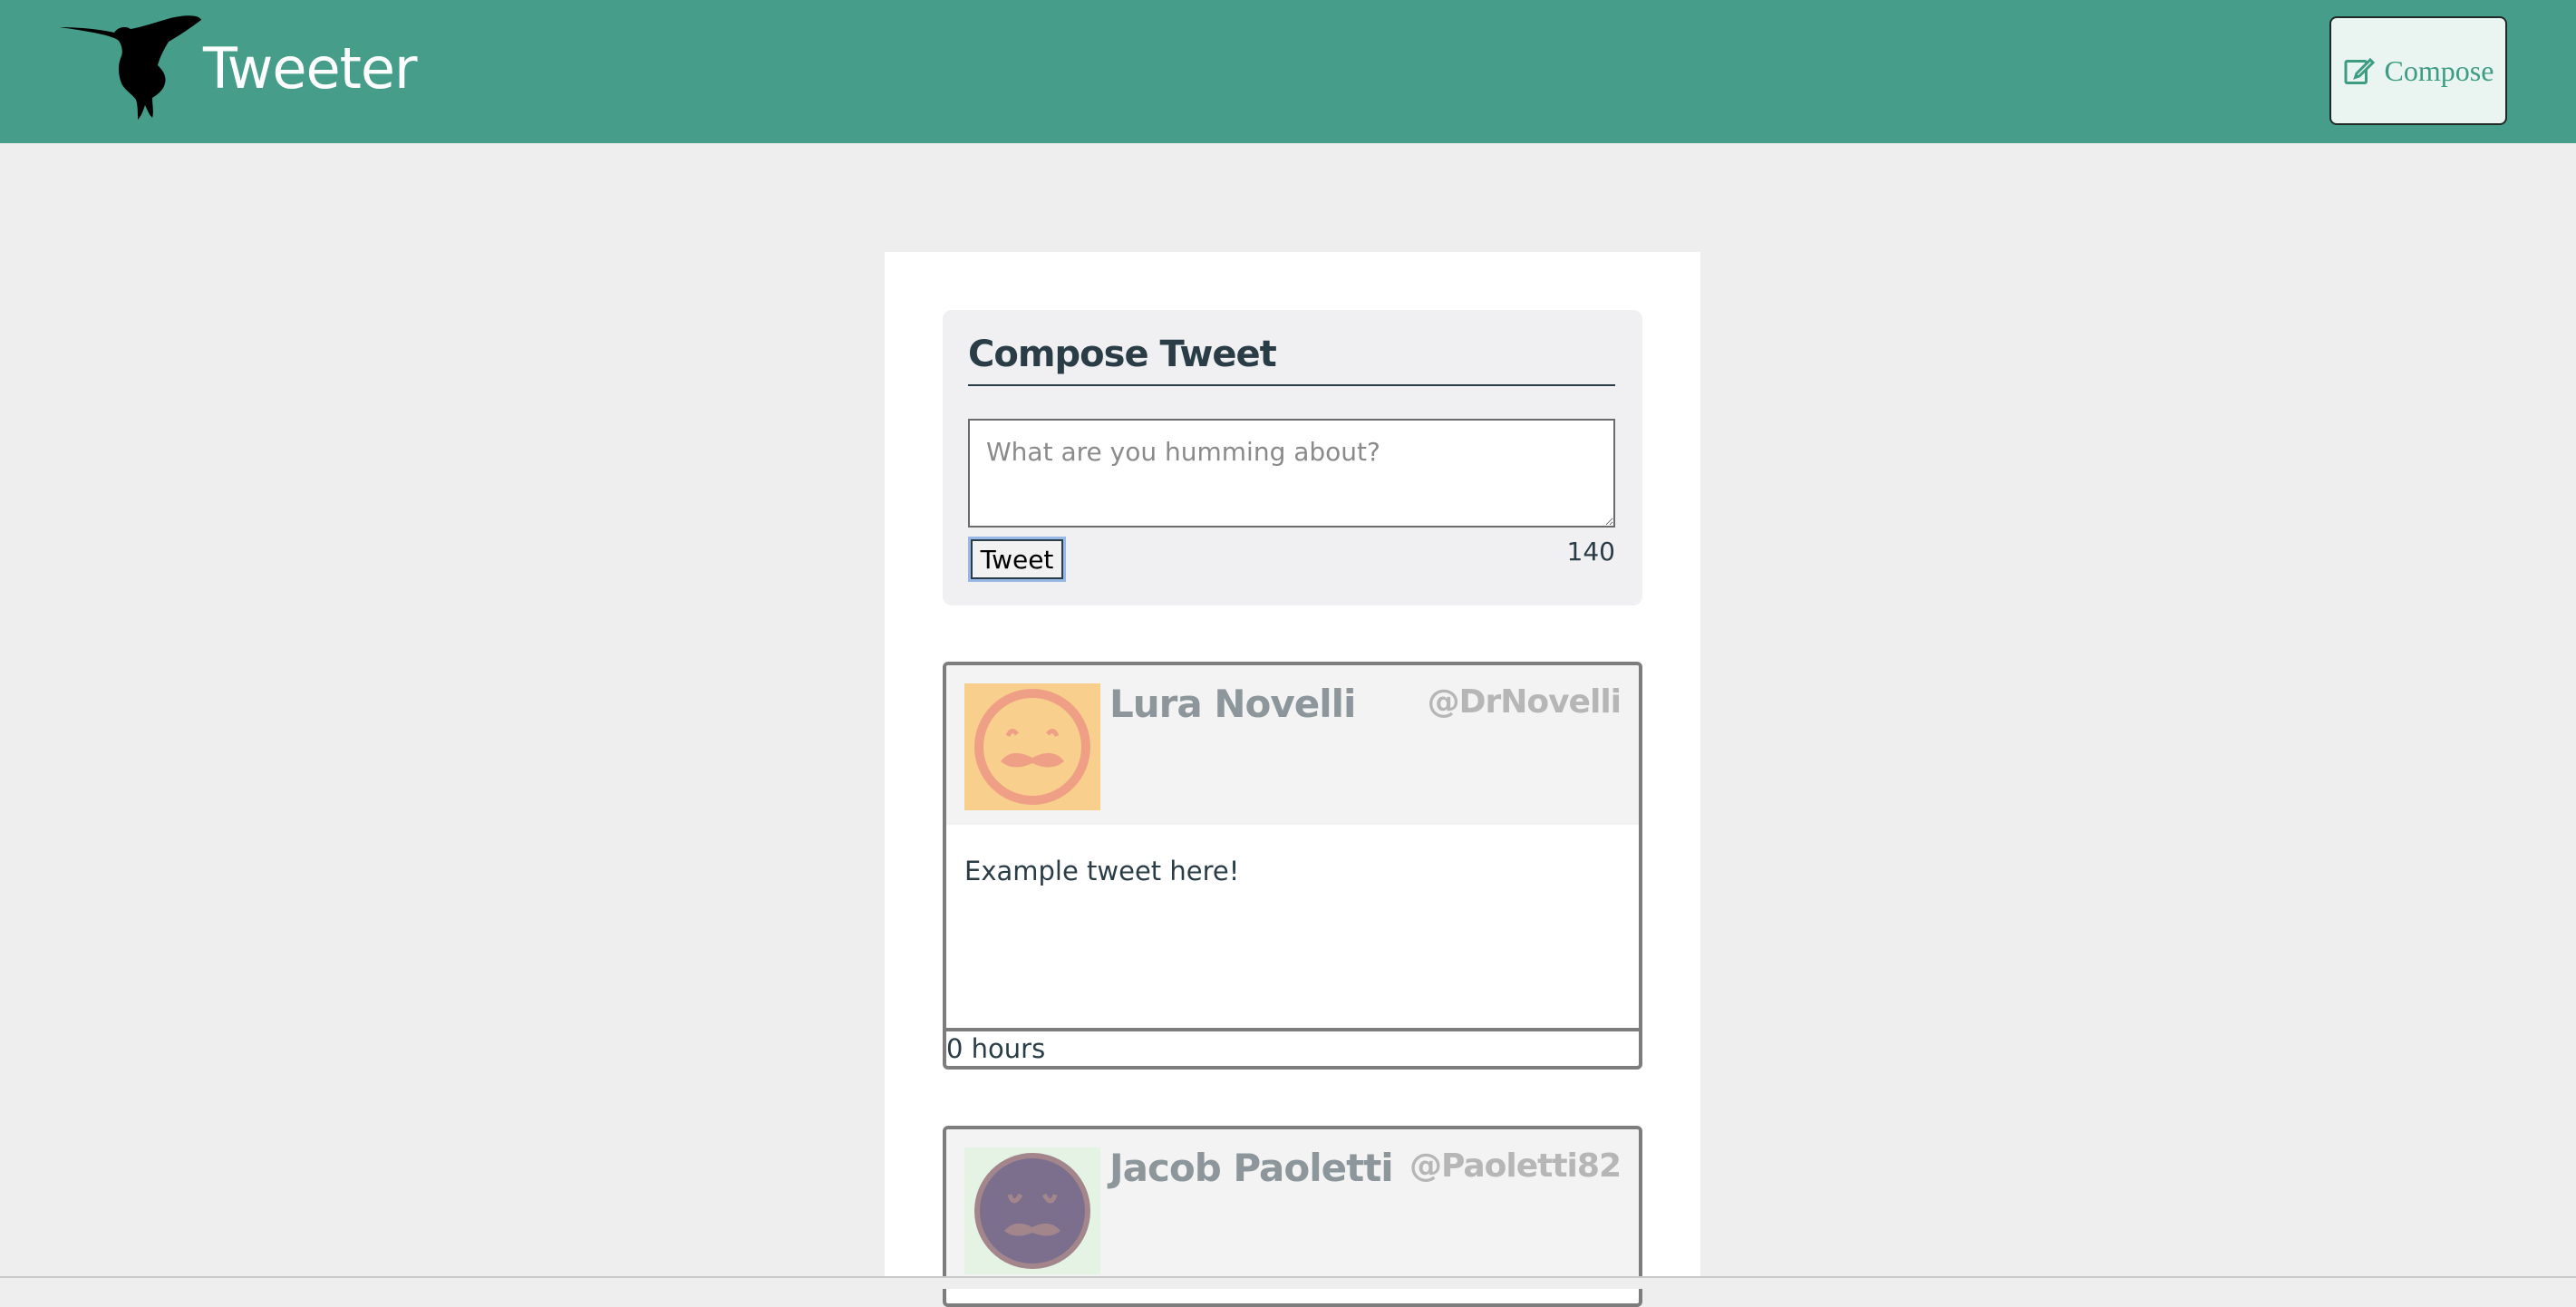 The width and height of the screenshot is (2576, 1307). What do you see at coordinates (2359, 70) in the screenshot?
I see `edit-icon` at bounding box center [2359, 70].